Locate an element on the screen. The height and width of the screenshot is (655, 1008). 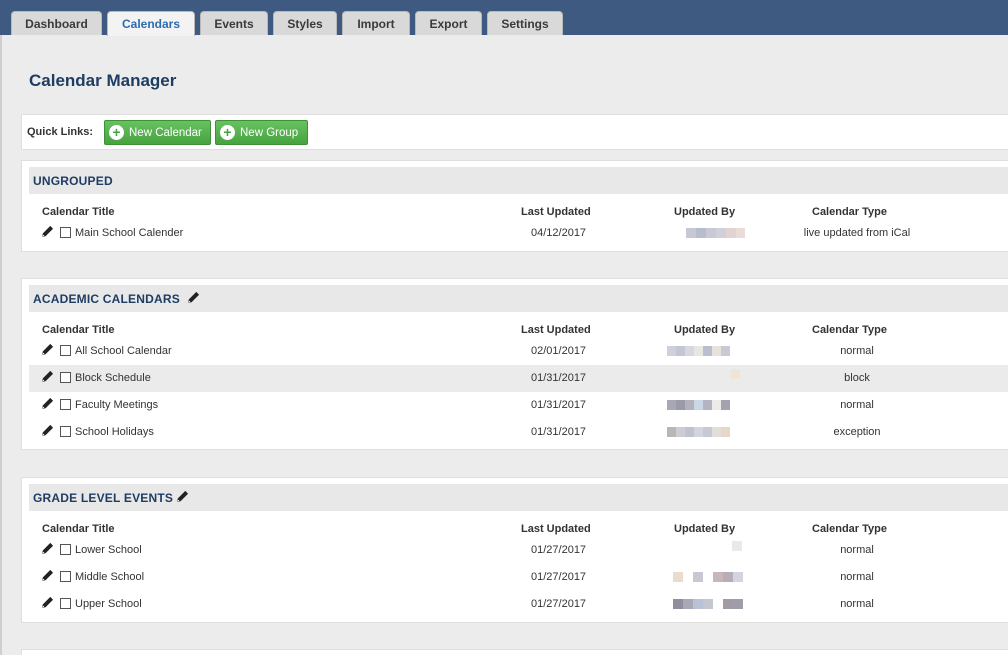
calendar-type: exception is located at coordinates (857, 432).